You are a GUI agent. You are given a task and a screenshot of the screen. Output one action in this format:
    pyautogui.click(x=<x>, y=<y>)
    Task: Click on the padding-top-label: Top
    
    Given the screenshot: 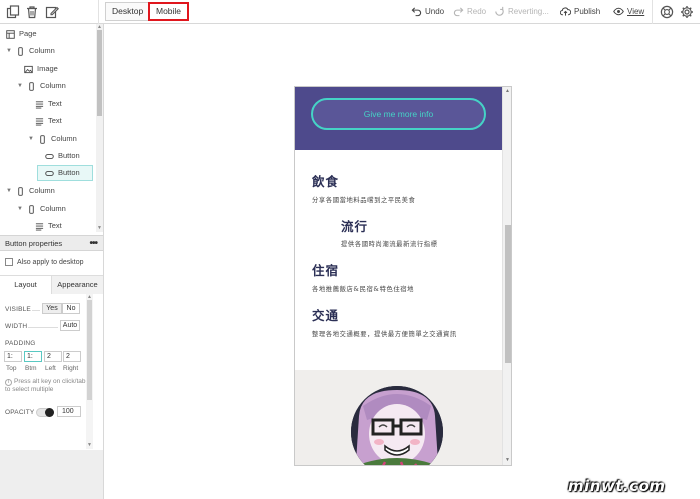 What is the action you would take?
    pyautogui.click(x=11, y=368)
    